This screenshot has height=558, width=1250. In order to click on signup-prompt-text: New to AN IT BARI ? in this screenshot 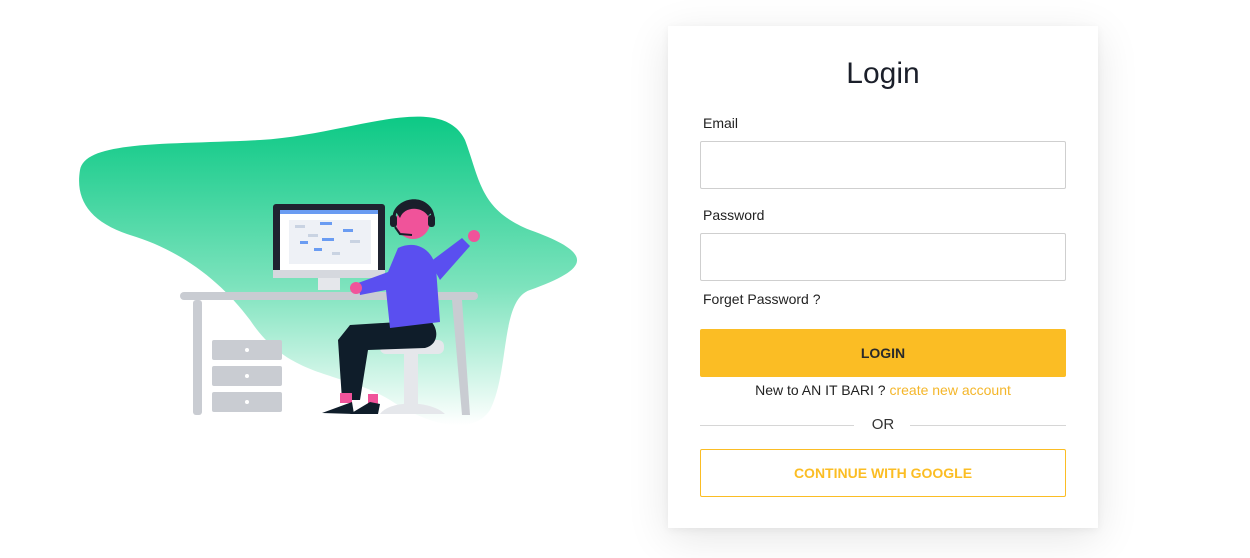, I will do `click(820, 390)`.